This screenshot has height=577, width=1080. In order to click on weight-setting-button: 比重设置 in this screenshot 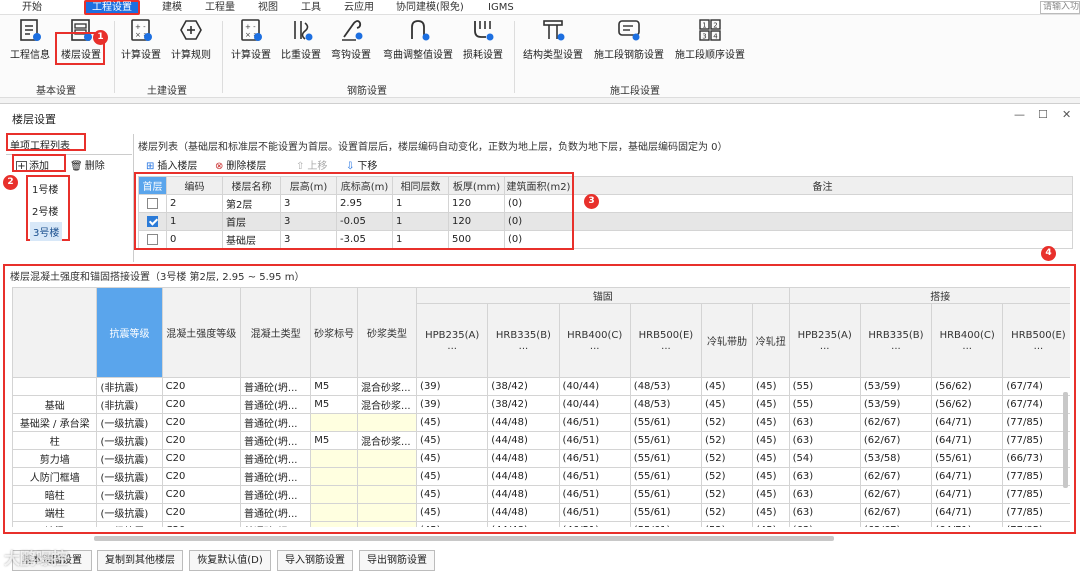, I will do `click(301, 39)`.